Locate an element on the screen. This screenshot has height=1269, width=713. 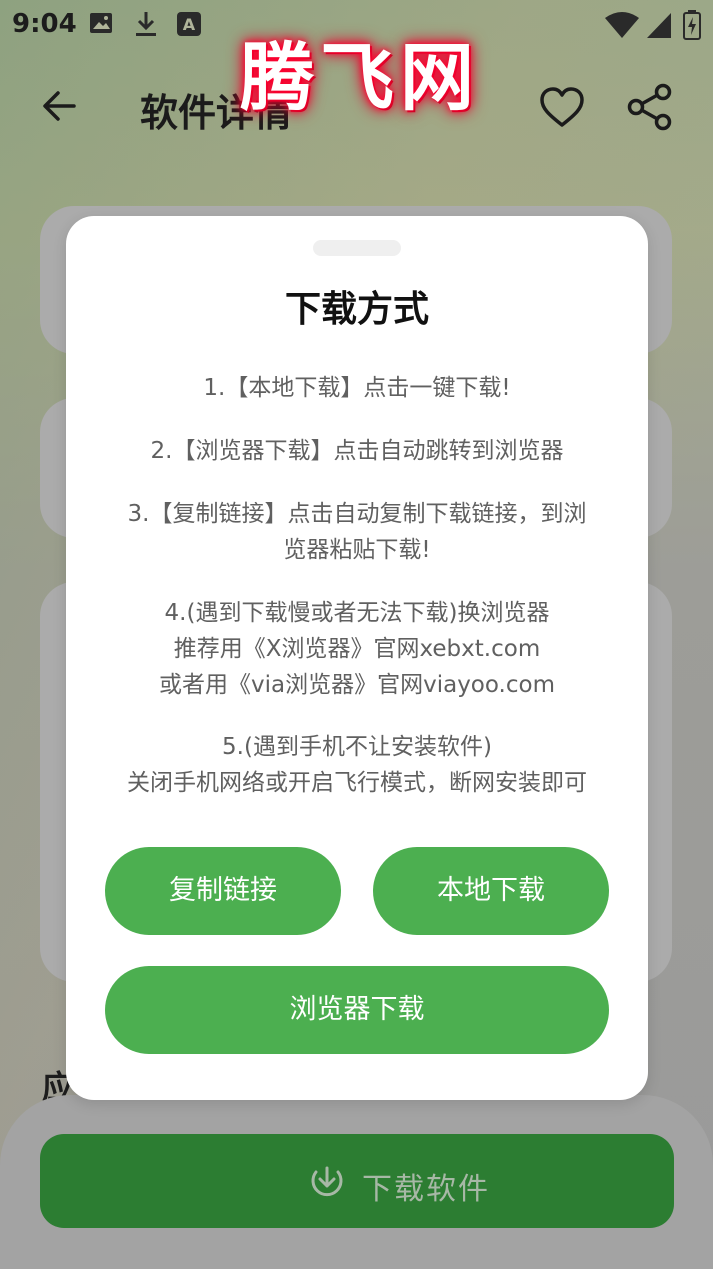
instruction-2: 2.【浏览器下载】点击自动跳转到浏览器 is located at coordinates (357, 451).